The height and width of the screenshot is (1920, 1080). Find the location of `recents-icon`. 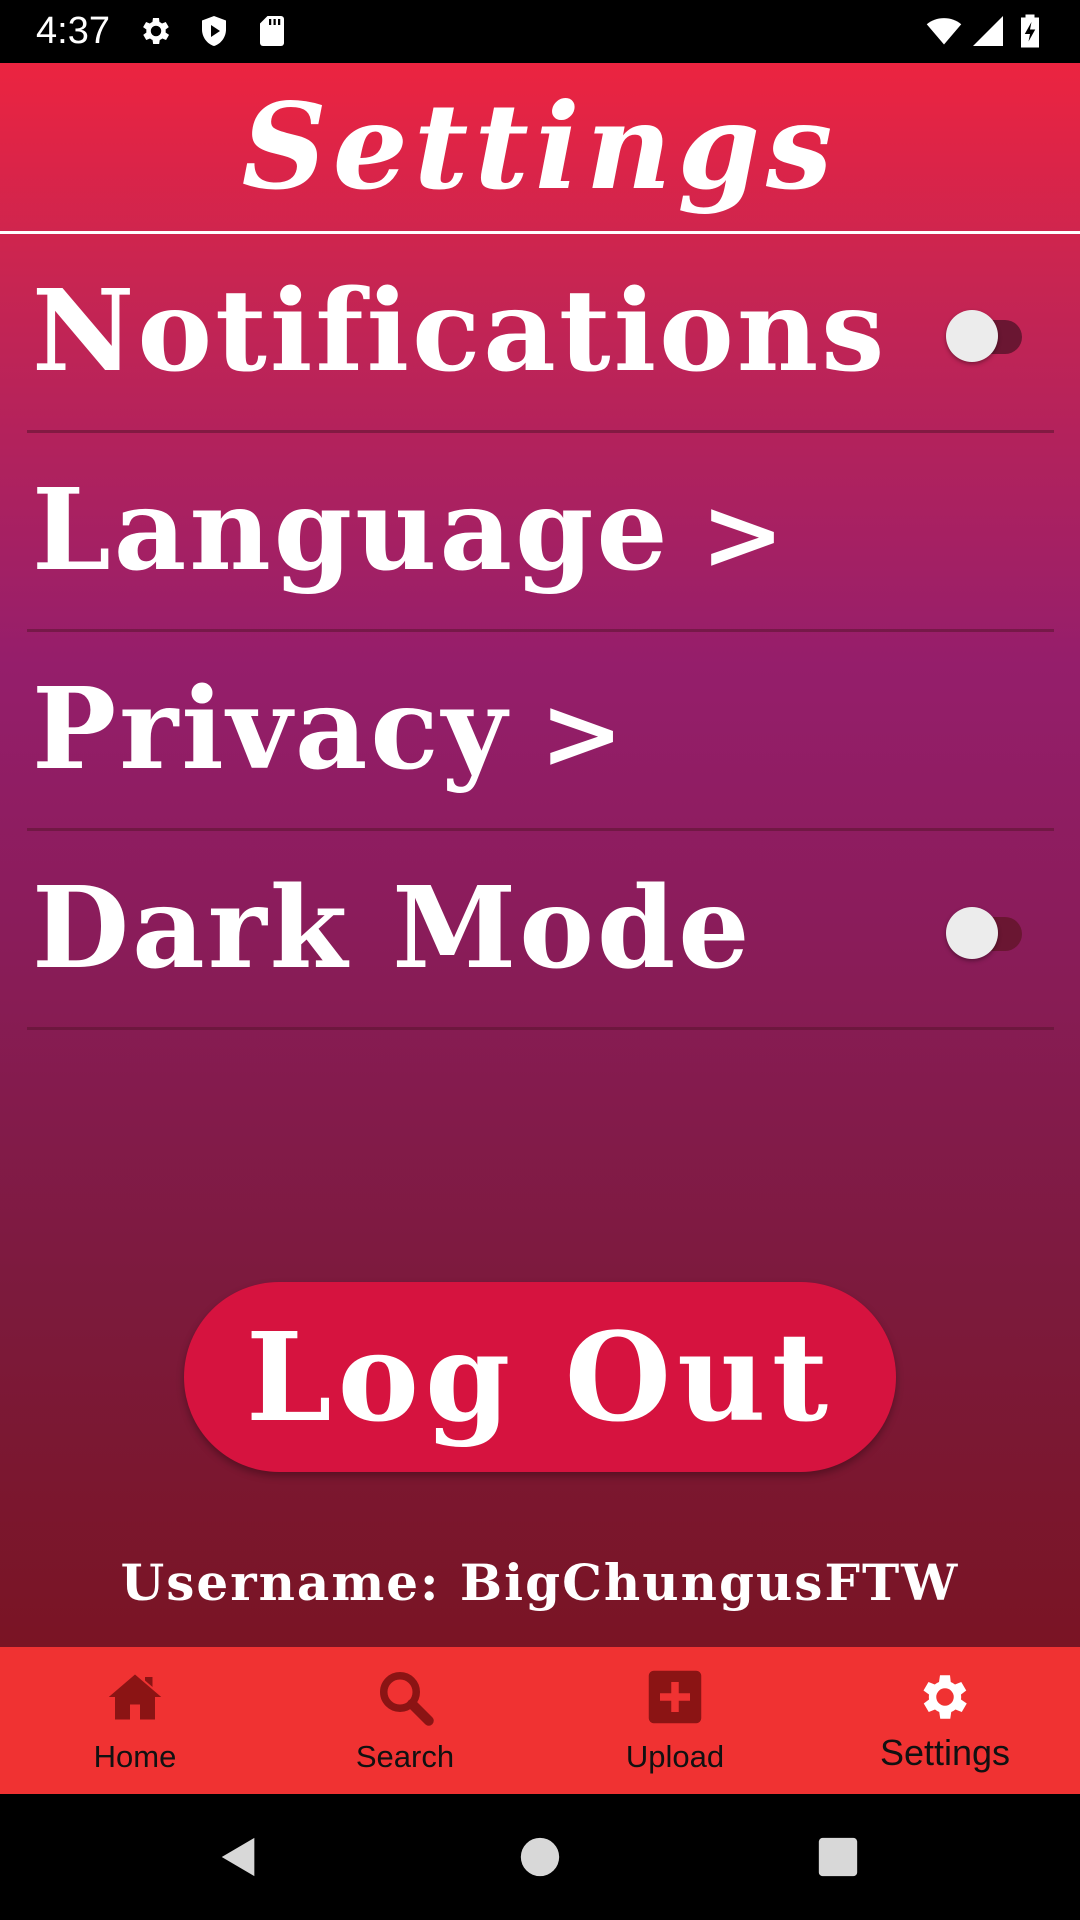

recents-icon is located at coordinates (838, 1857).